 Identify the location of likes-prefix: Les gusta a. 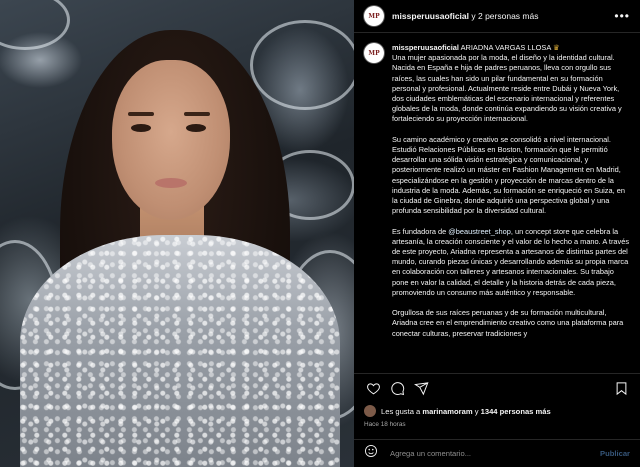
(402, 411).